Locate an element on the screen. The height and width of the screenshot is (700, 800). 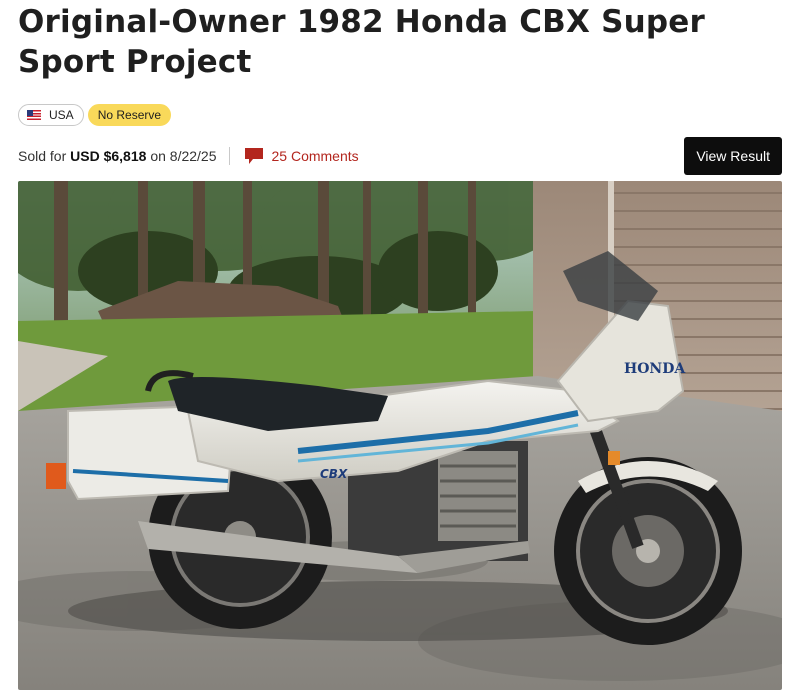
cbx-badge-text: CBX is located at coordinates (334, 474).